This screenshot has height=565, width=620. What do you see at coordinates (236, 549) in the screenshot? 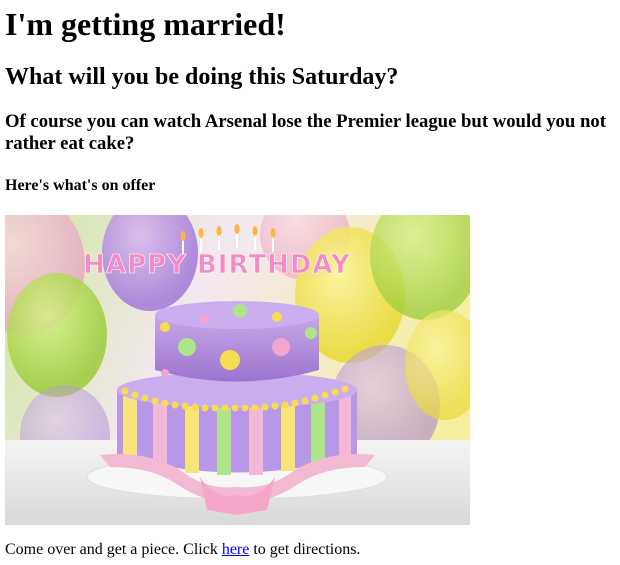
I see `directions-link: here` at bounding box center [236, 549].